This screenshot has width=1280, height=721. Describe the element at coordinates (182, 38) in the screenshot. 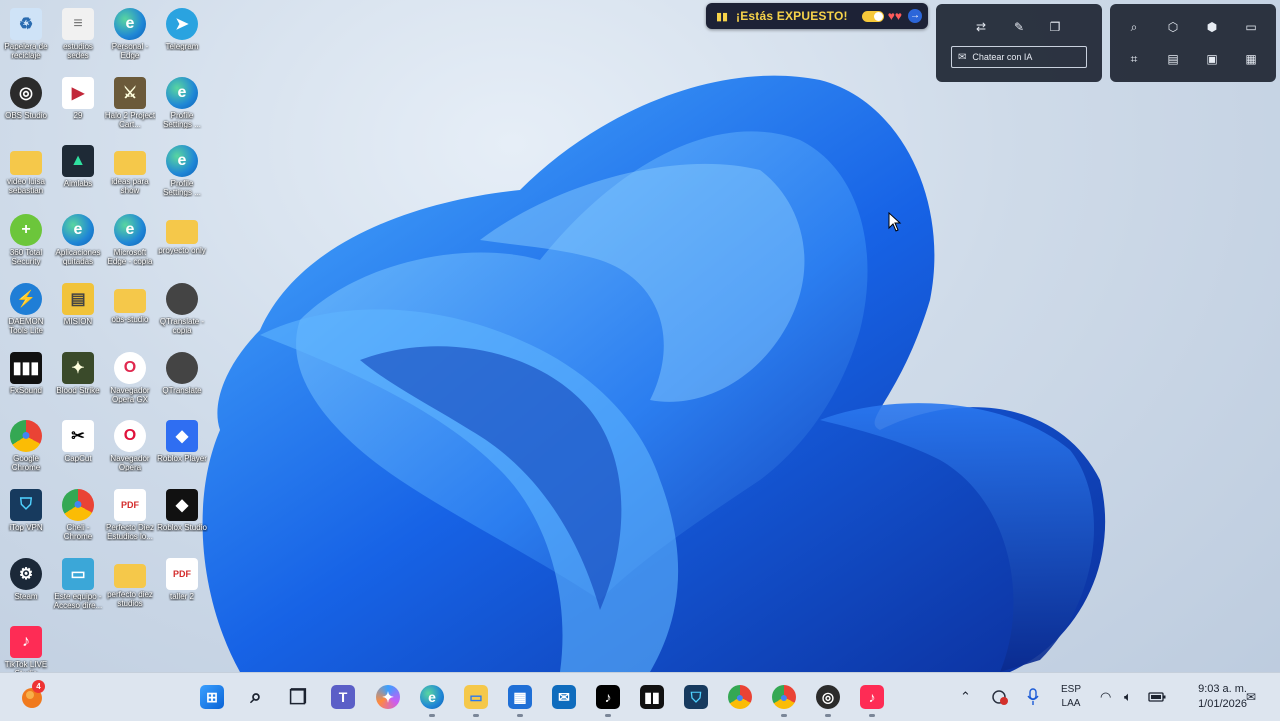

I see `desktop-icon: ➤ Telegram` at that location.